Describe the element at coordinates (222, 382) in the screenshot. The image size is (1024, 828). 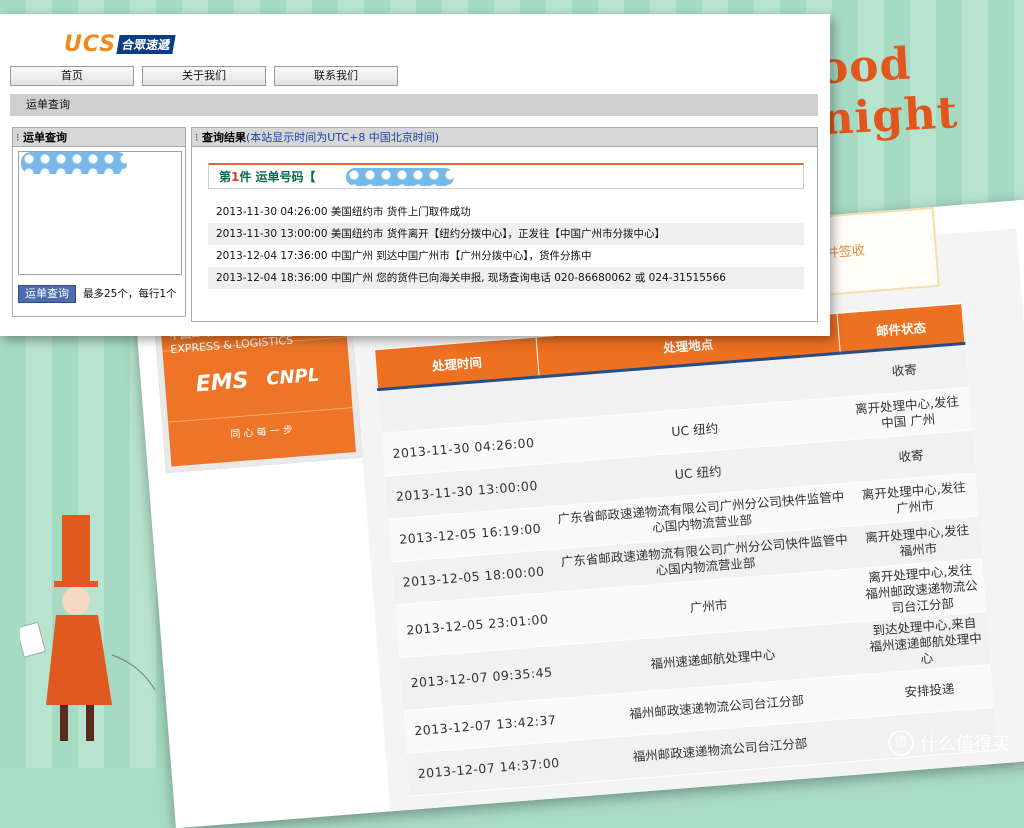
I see `ems-brand: EMS` at that location.